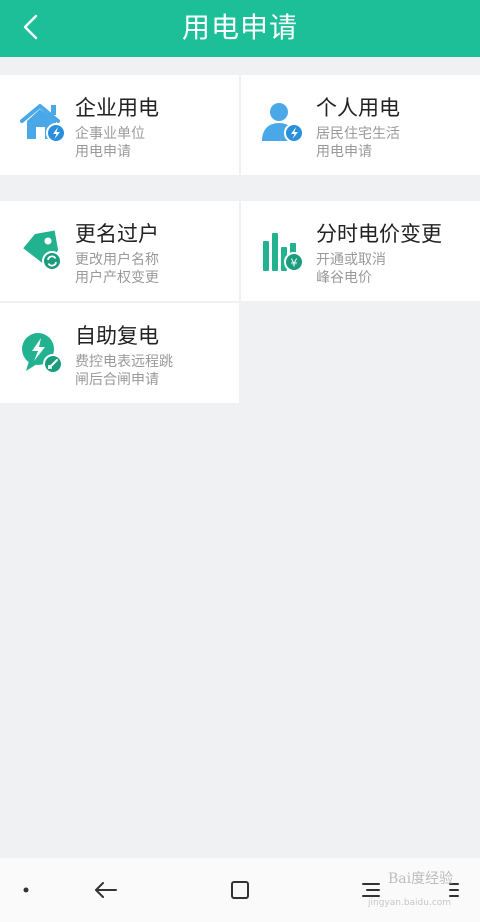  I want to click on tile-title: 个人用电, so click(358, 108).